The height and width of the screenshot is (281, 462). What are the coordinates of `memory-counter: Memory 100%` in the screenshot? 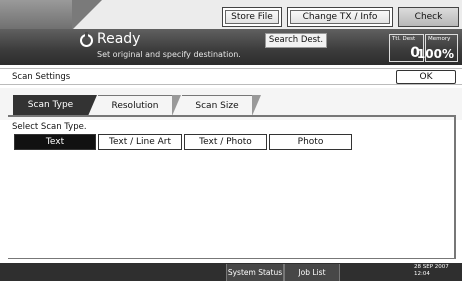 It's located at (437, 48).